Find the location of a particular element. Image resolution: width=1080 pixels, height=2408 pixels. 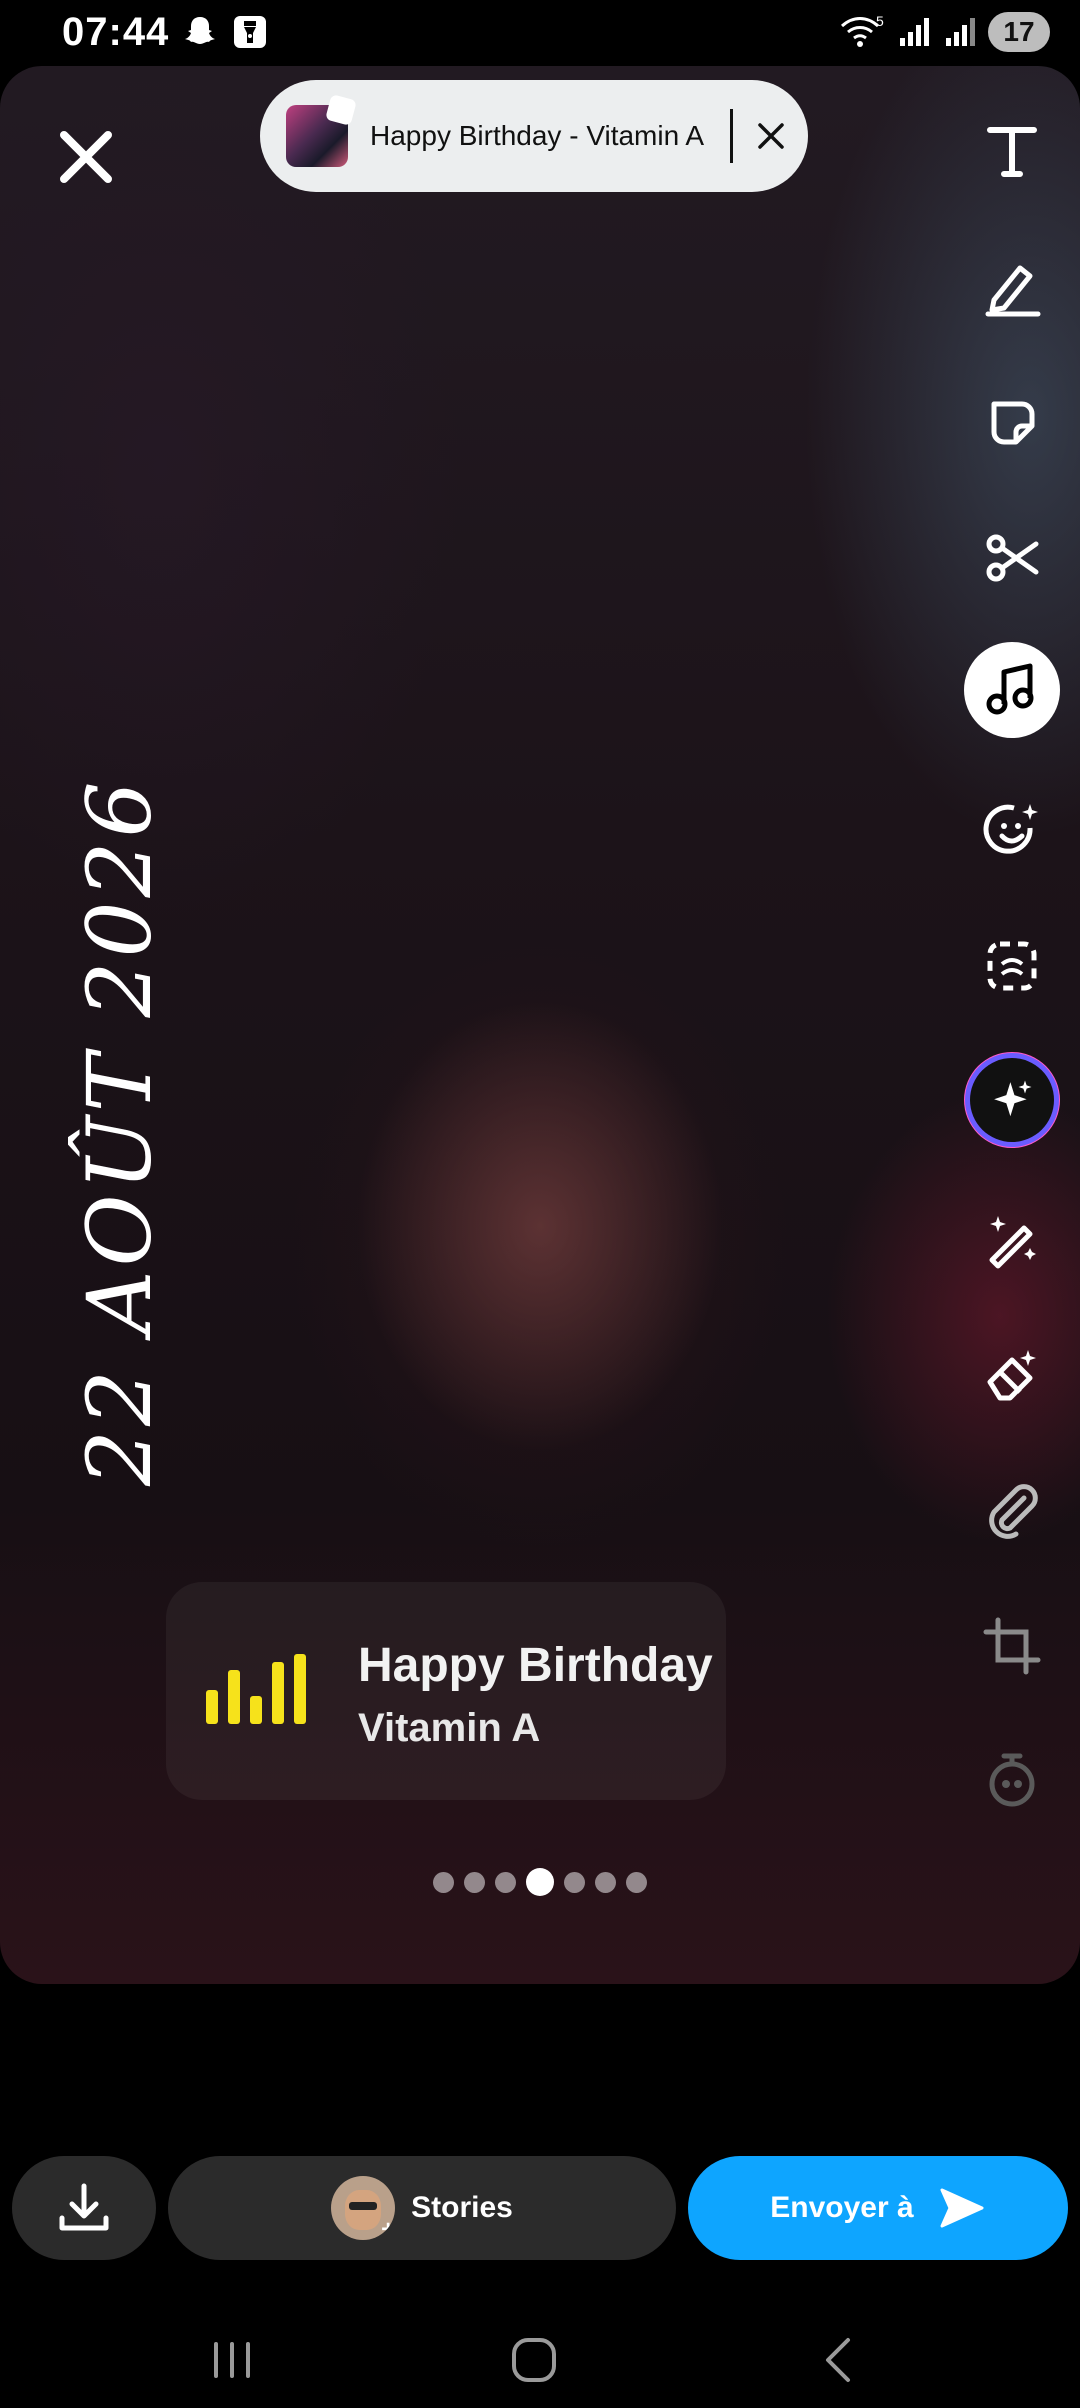

plus-icon: + is located at coordinates (388, 2228).